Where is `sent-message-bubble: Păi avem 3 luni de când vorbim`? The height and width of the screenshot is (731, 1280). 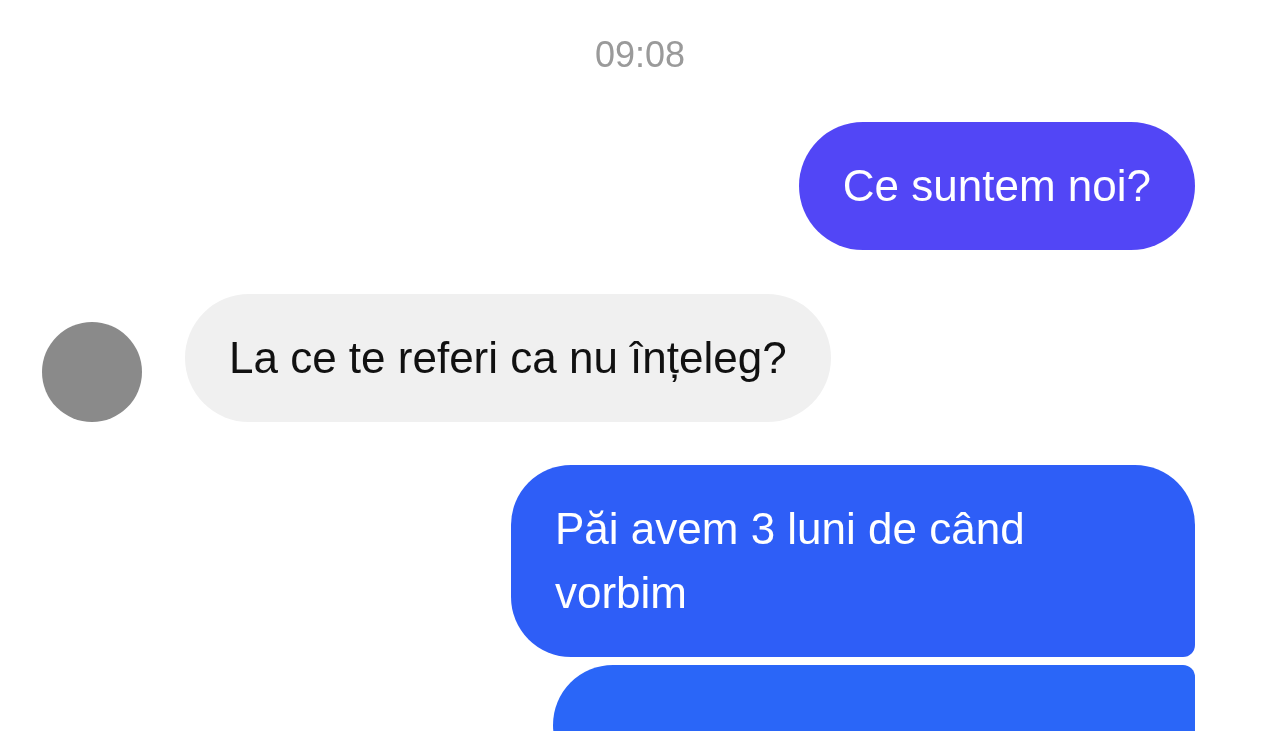
sent-message-bubble: Păi avem 3 luni de când vorbim is located at coordinates (853, 561).